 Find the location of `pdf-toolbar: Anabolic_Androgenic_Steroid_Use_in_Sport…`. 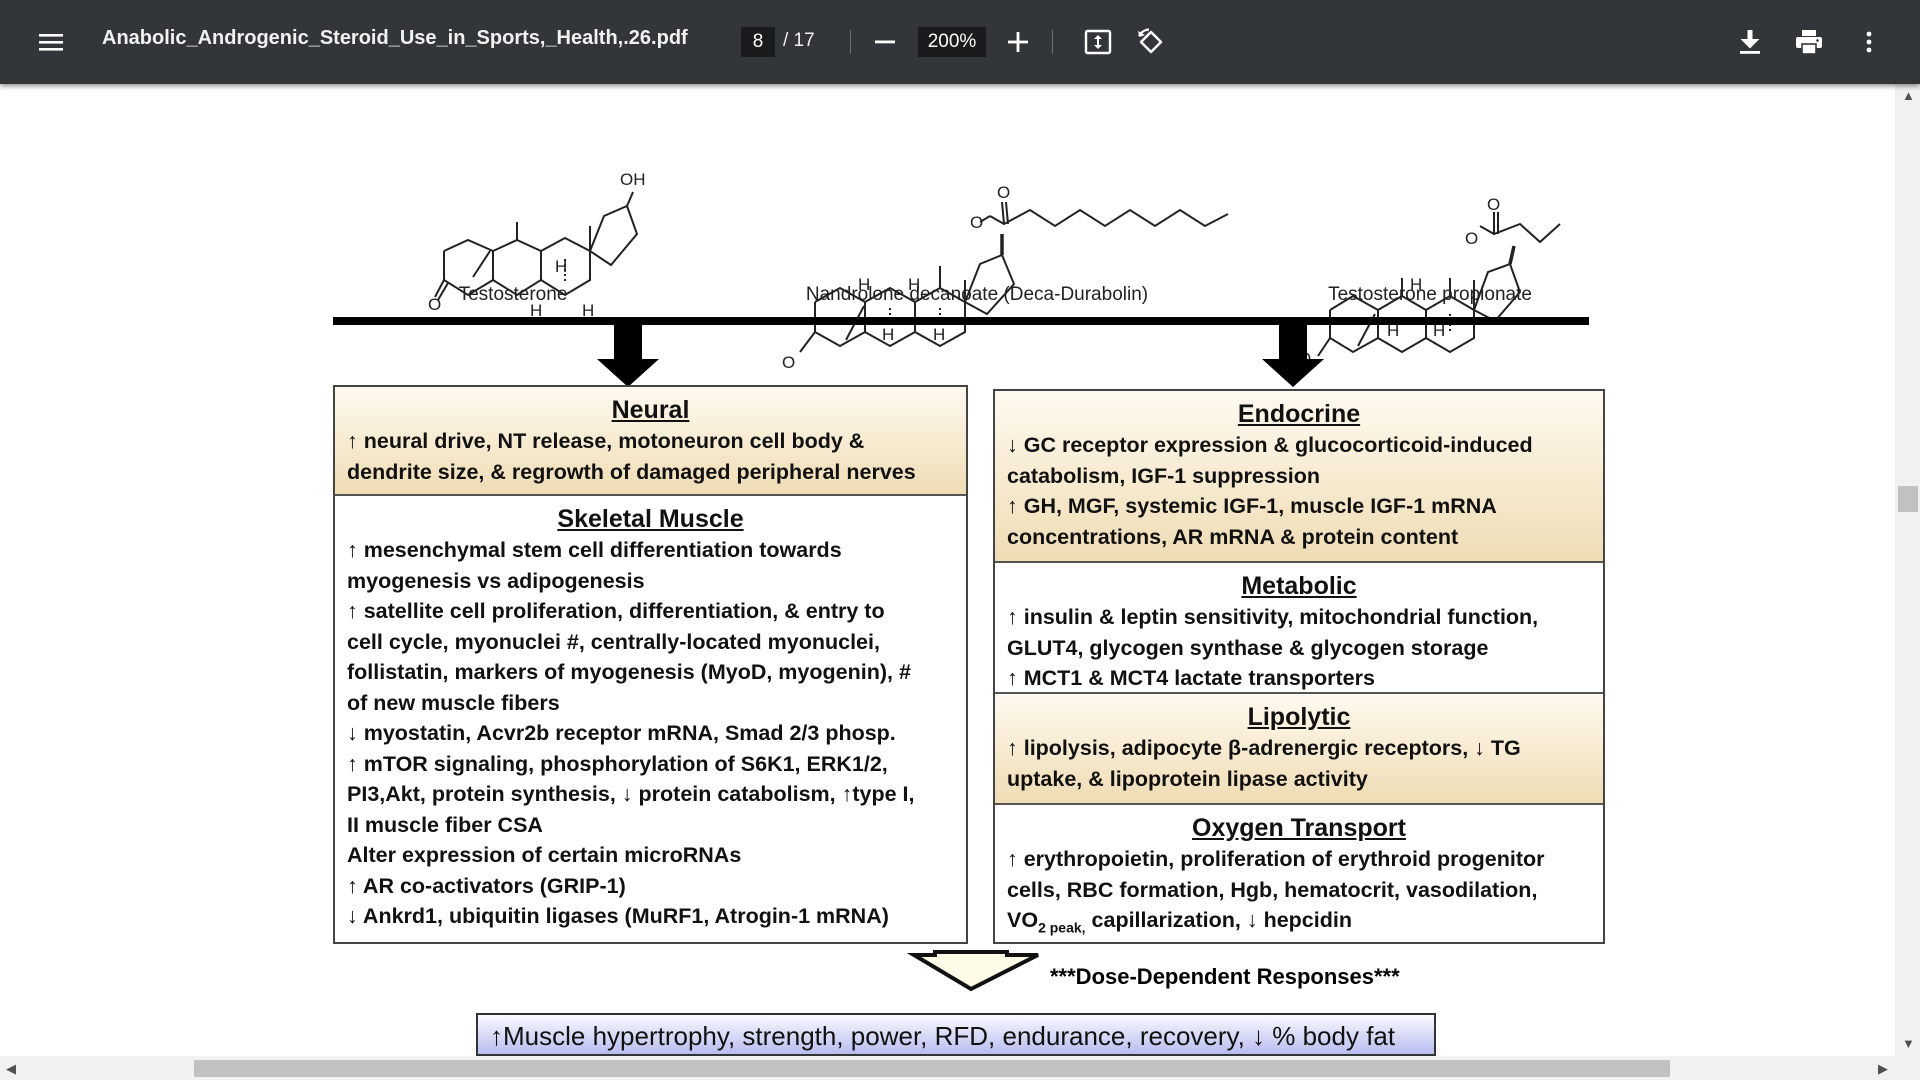

pdf-toolbar: Anabolic_Androgenic_Steroid_Use_in_Sport… is located at coordinates (960, 42).